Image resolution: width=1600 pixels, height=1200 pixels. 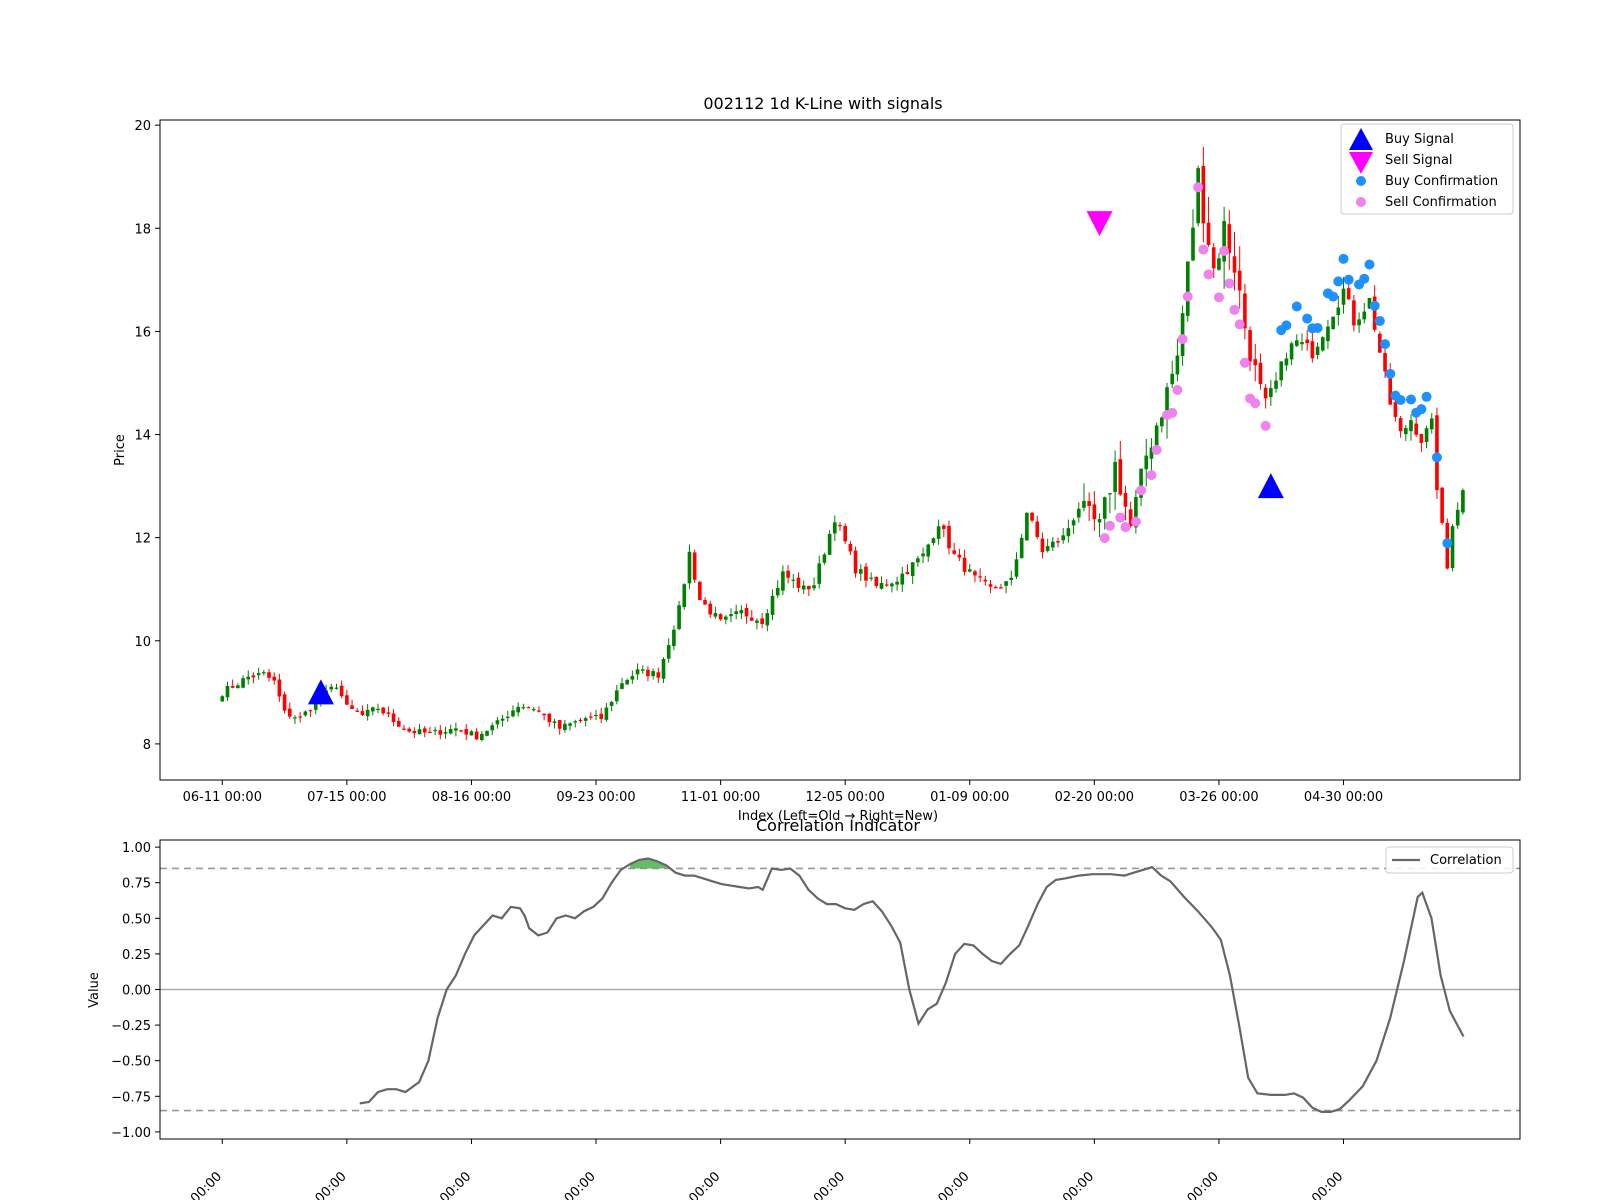 What do you see at coordinates (969, 797) in the screenshot?
I see `kline-xtick-label: 01-09 00:00` at bounding box center [969, 797].